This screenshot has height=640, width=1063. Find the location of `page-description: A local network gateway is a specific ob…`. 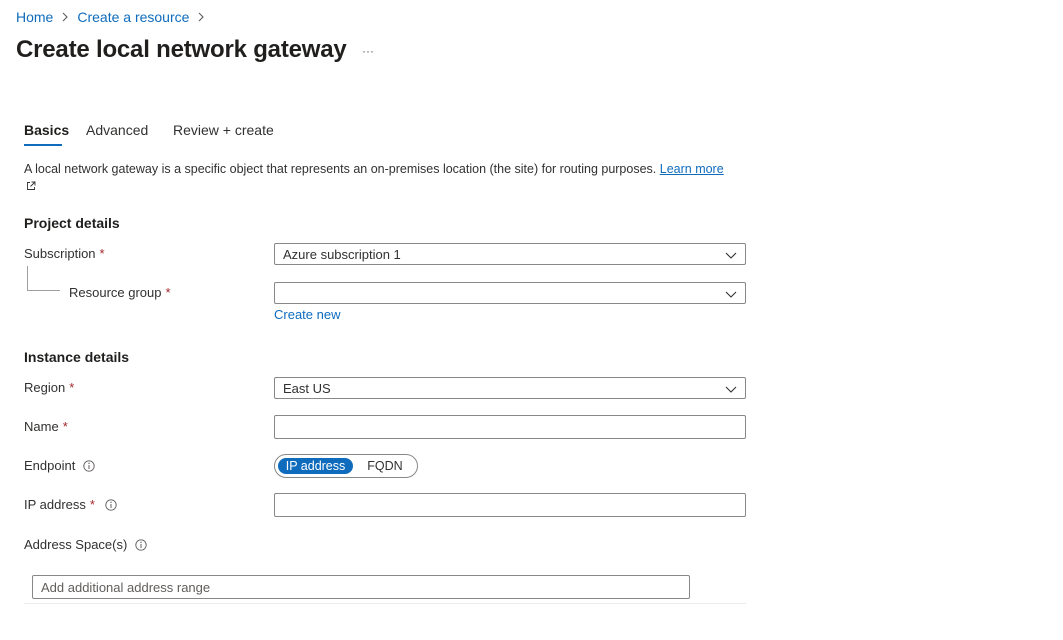

page-description: A local network gateway is a specific ob… is located at coordinates (379, 178).